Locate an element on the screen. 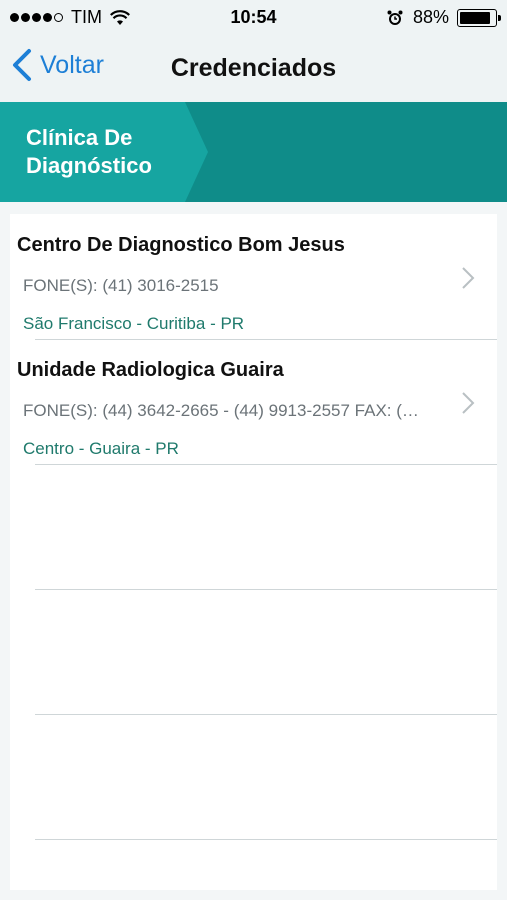 The height and width of the screenshot is (900, 507). navigation-bar: Voltar Credenciados is located at coordinates (253, 68).